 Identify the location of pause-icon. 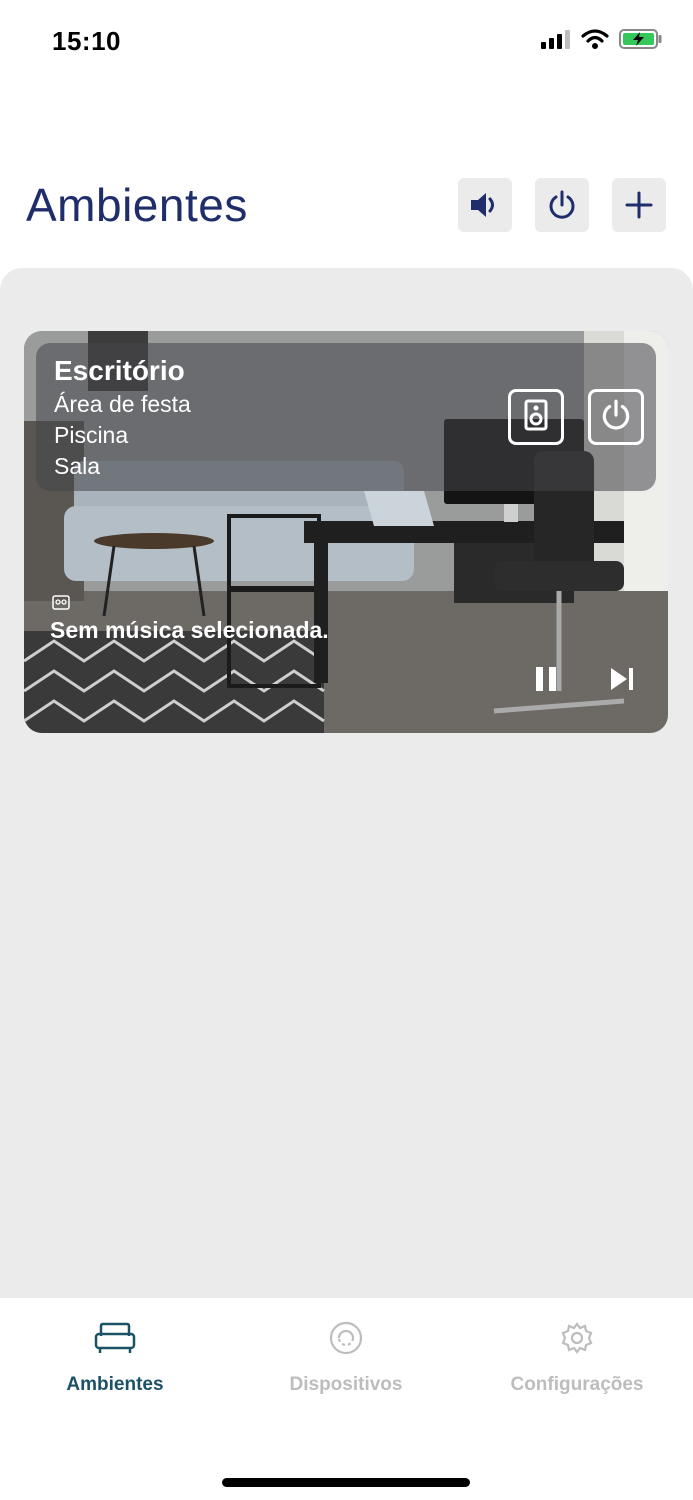
(546, 681).